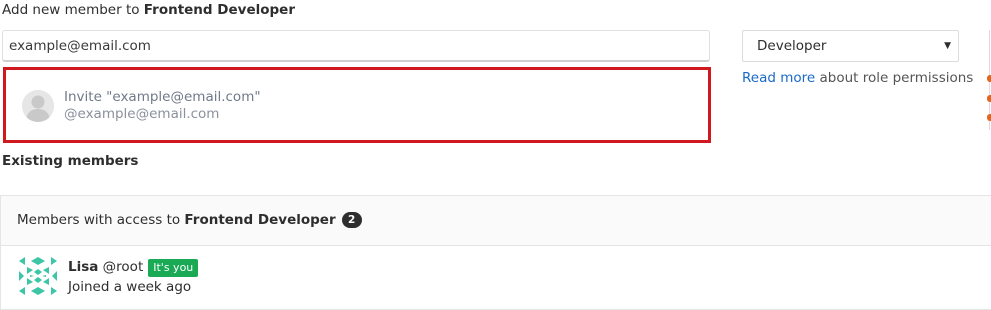 This screenshot has width=991, height=310. I want to click on default-user-avatar-icon, so click(38, 106).